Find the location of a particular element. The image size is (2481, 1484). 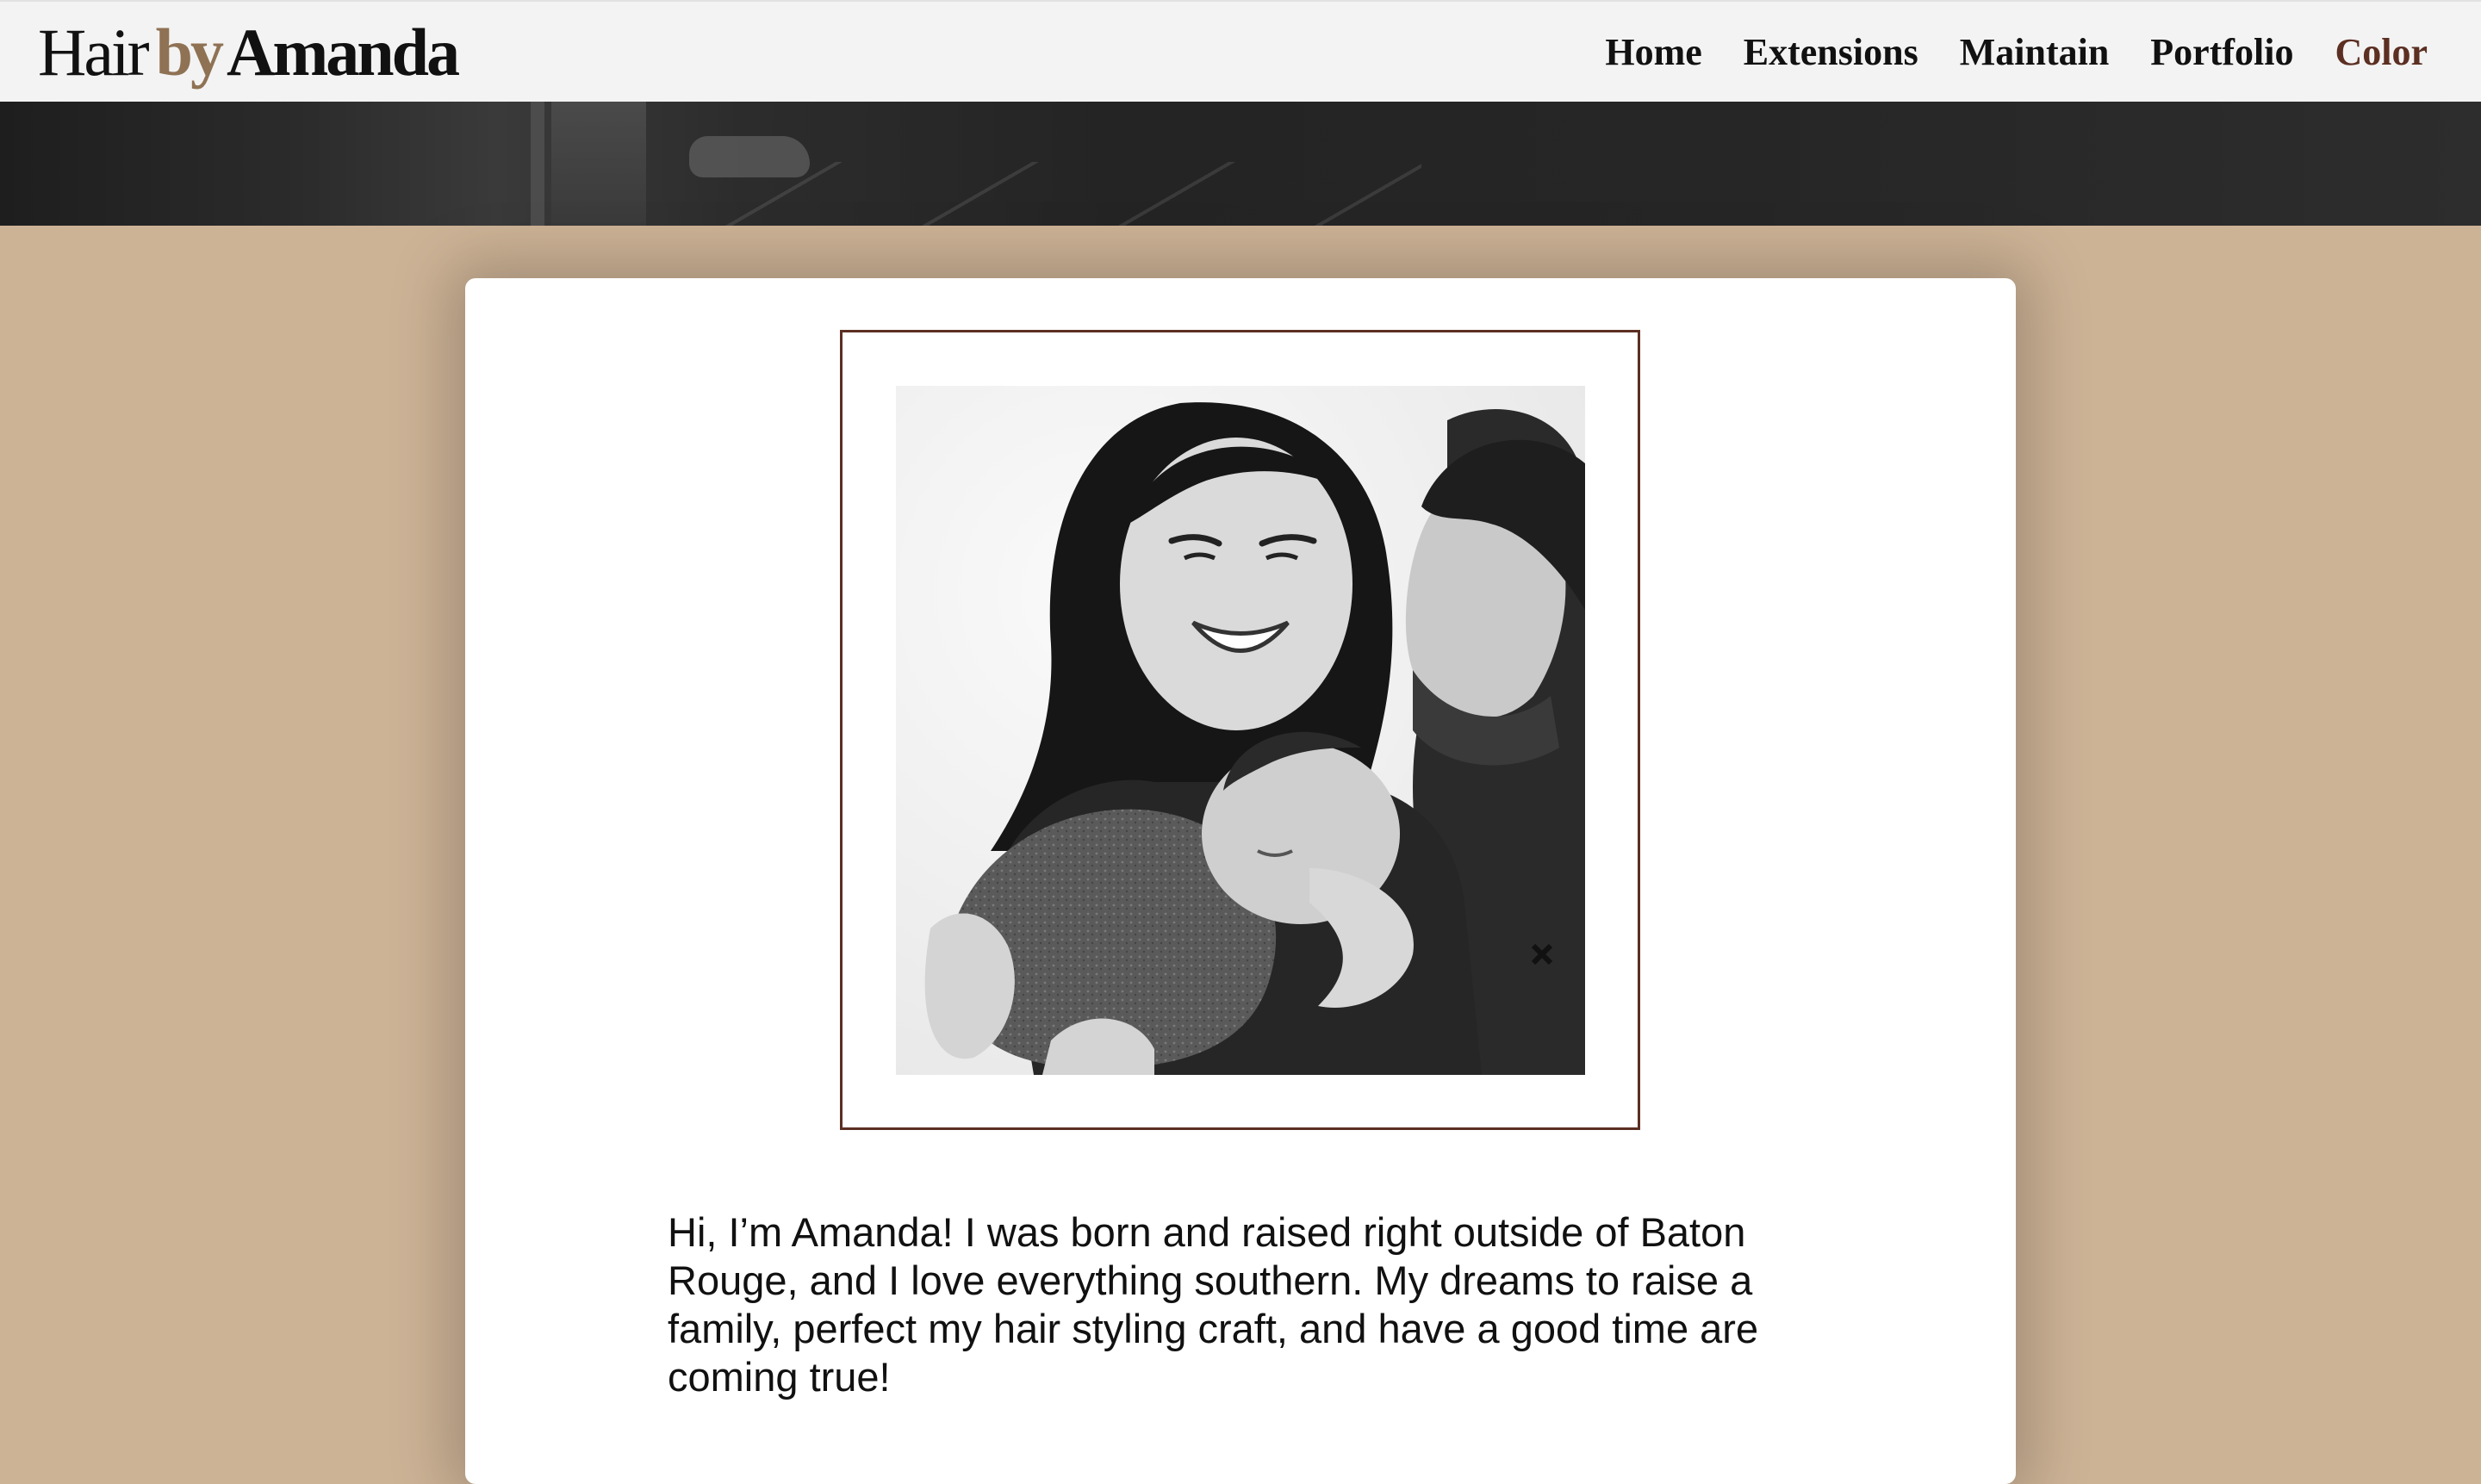

main-nav: Home Extensions Maintain Portfolio Color is located at coordinates (2017, 52).